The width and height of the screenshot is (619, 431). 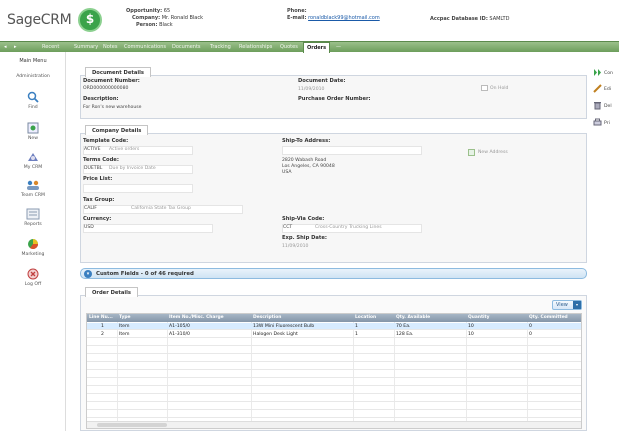 I want to click on print-icon, so click(x=597, y=122).